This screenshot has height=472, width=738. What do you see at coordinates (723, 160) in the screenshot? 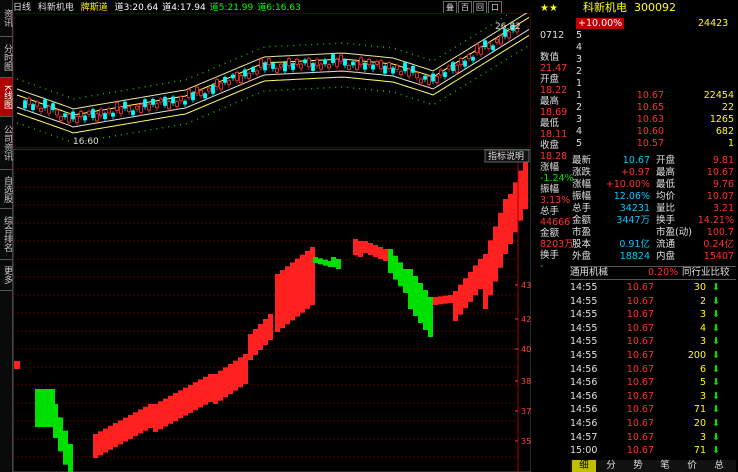
I see `stat-value: 9.81` at bounding box center [723, 160].